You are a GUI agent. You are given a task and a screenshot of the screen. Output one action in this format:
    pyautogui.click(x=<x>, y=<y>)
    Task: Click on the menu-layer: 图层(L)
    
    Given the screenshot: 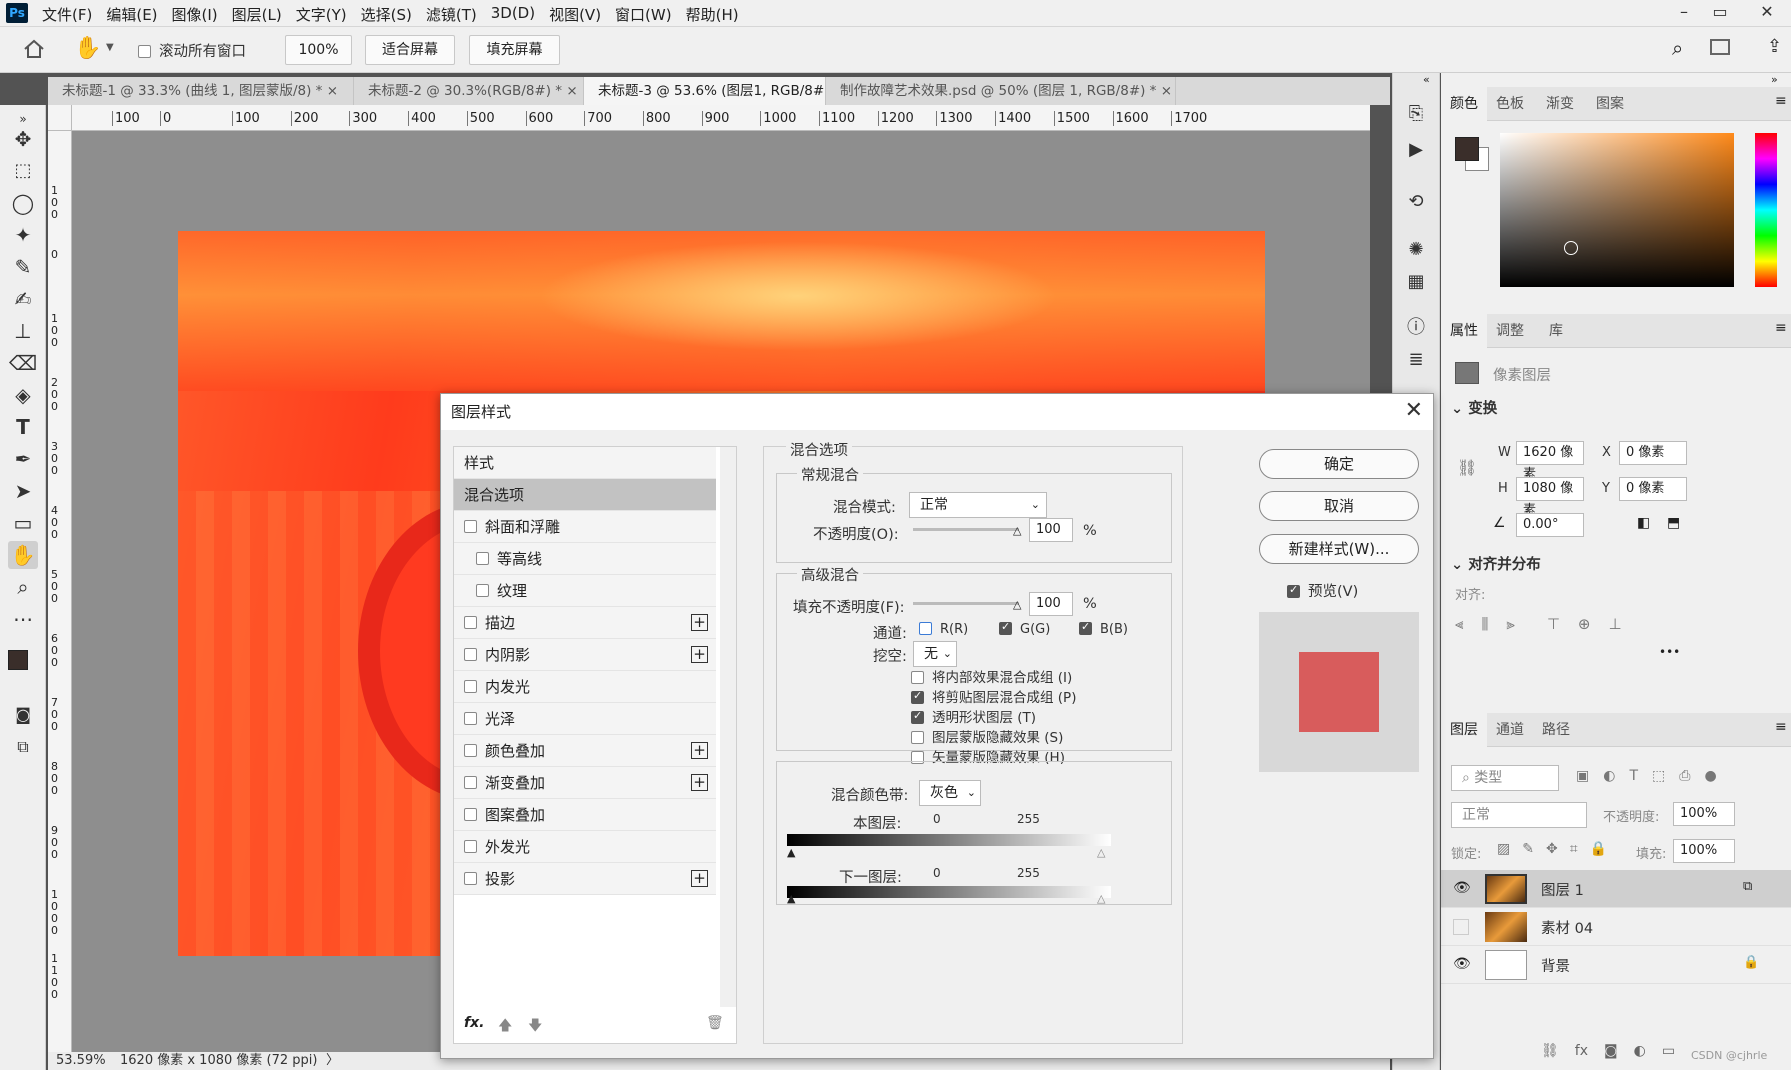 What is the action you would take?
    pyautogui.click(x=257, y=14)
    